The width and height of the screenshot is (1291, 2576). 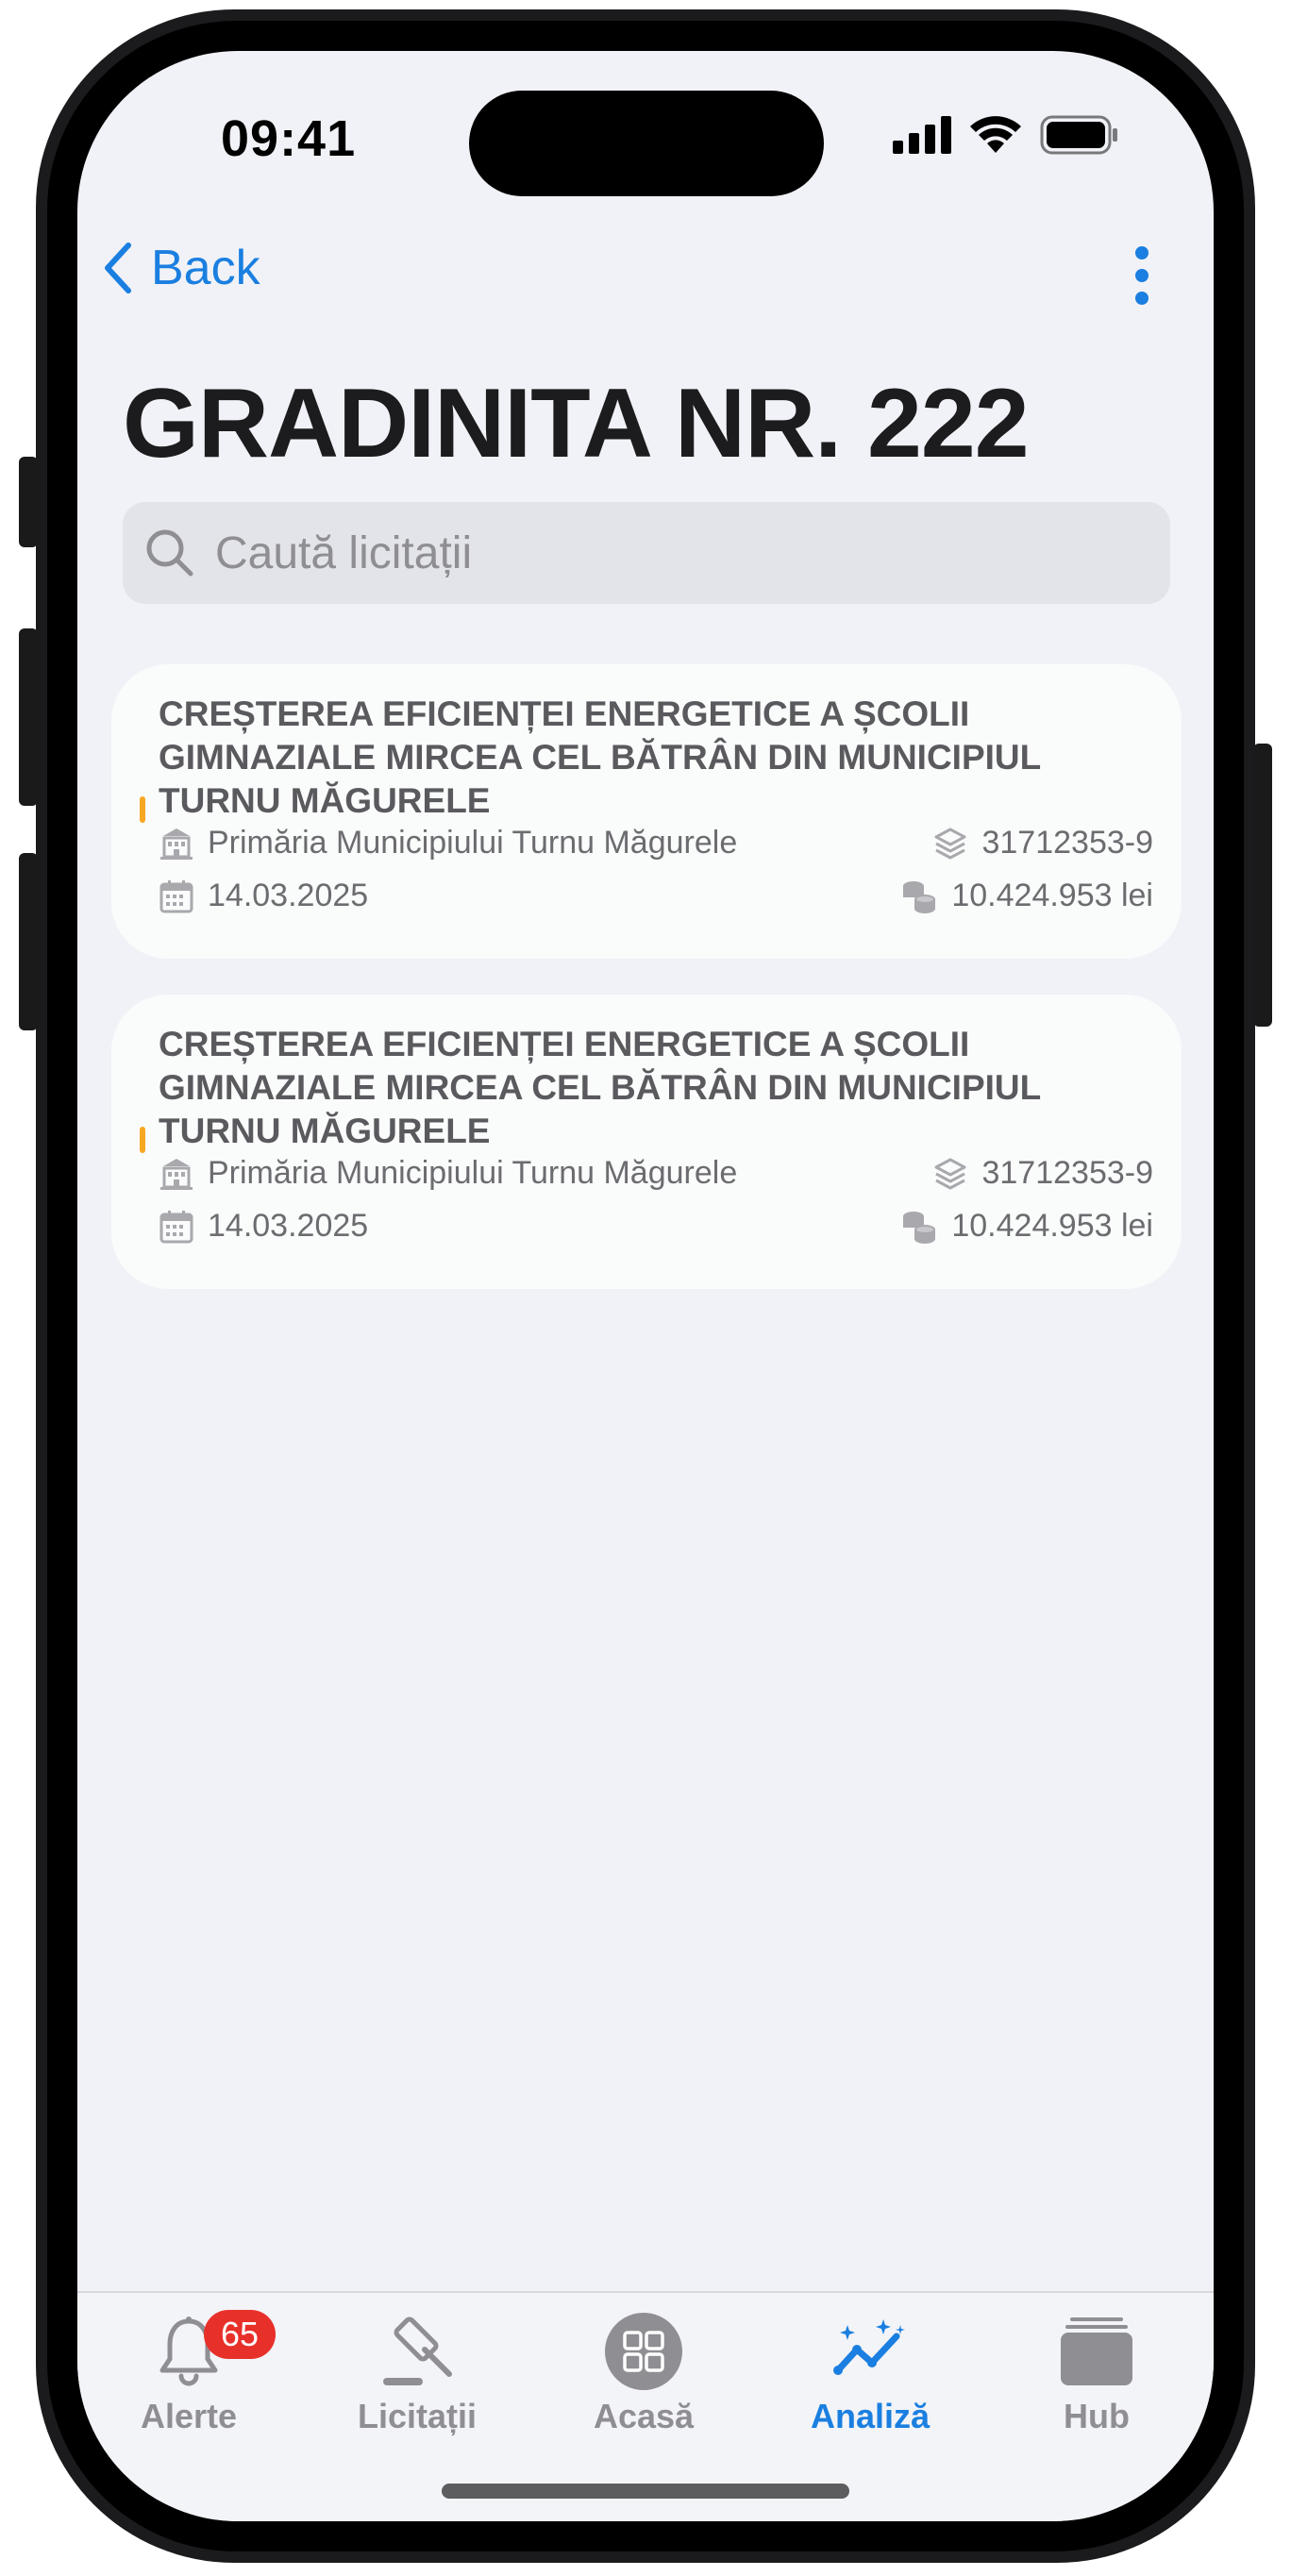 I want to click on more-vertical-icon, so click(x=1141, y=275).